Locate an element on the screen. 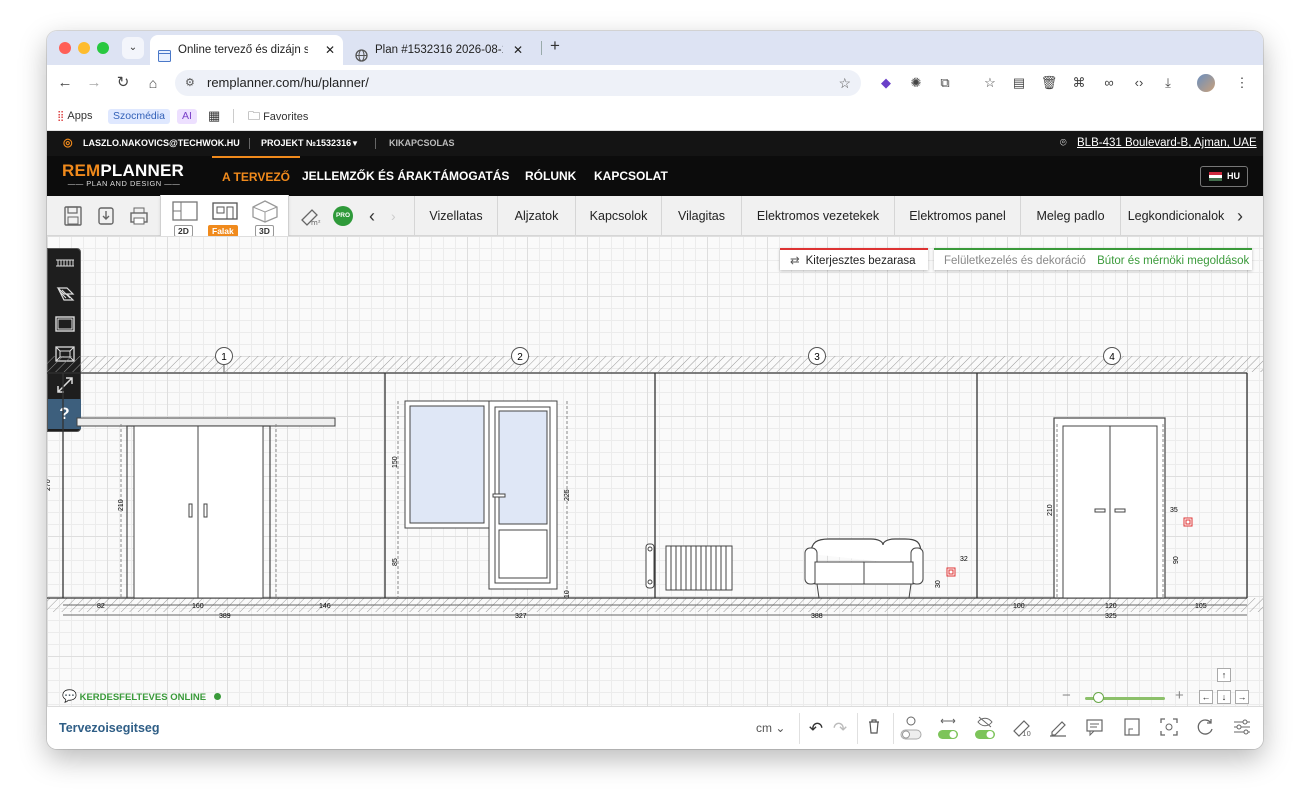 This screenshot has width=1310, height=810. minimize-window-button is located at coordinates (84, 48).